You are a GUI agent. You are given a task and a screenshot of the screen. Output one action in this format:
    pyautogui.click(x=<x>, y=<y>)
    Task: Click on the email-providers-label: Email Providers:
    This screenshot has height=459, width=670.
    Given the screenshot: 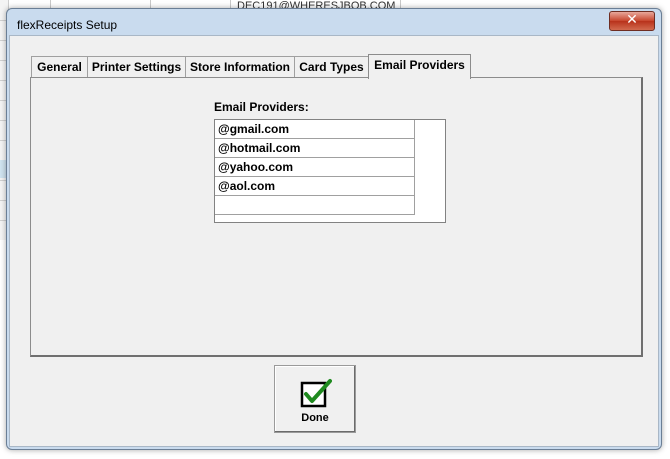 What is the action you would take?
    pyautogui.click(x=261, y=107)
    